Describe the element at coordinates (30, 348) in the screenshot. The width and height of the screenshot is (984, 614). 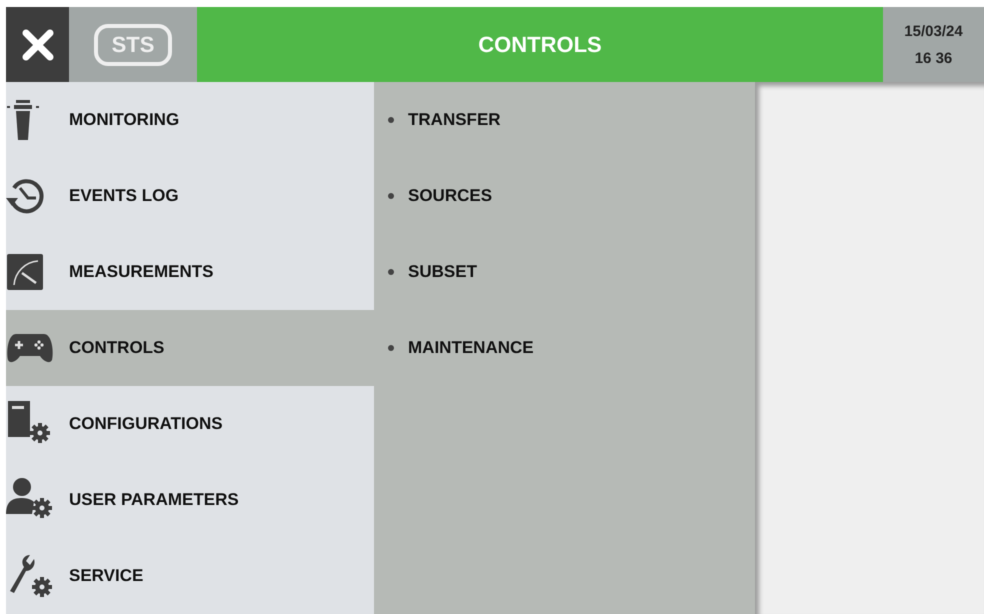
I see `gamepad-icon` at that location.